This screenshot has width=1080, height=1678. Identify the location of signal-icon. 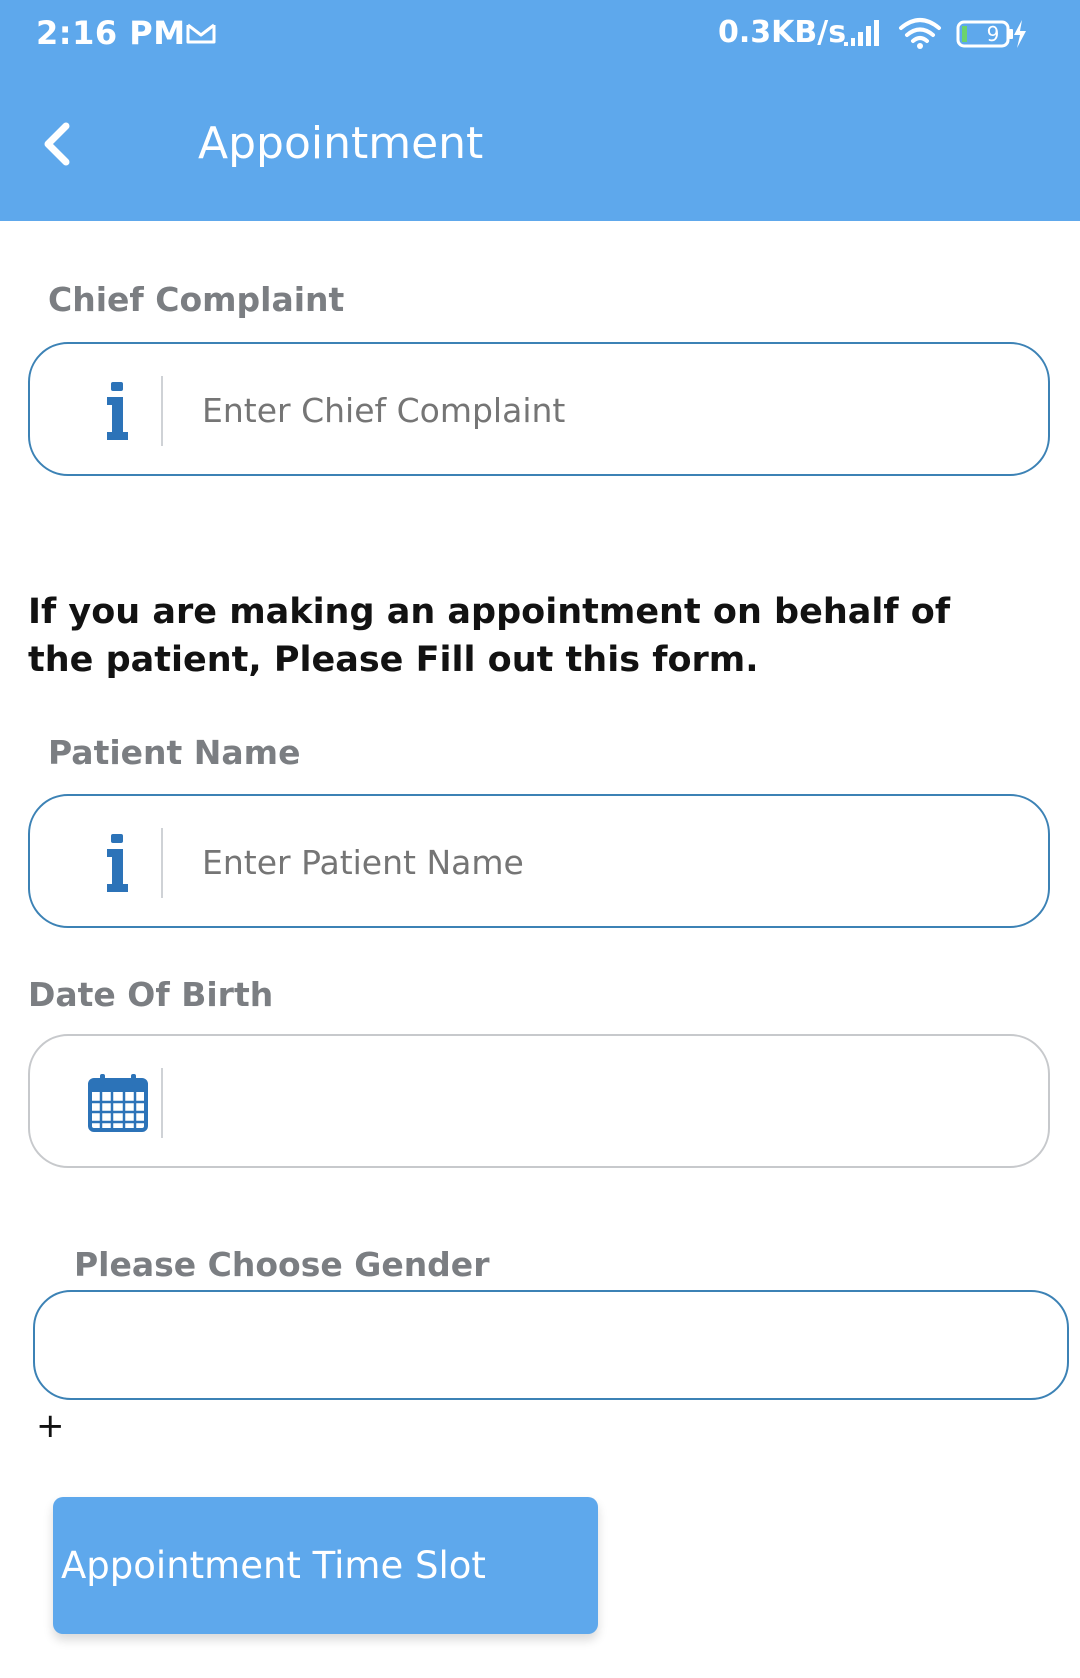
(861, 33).